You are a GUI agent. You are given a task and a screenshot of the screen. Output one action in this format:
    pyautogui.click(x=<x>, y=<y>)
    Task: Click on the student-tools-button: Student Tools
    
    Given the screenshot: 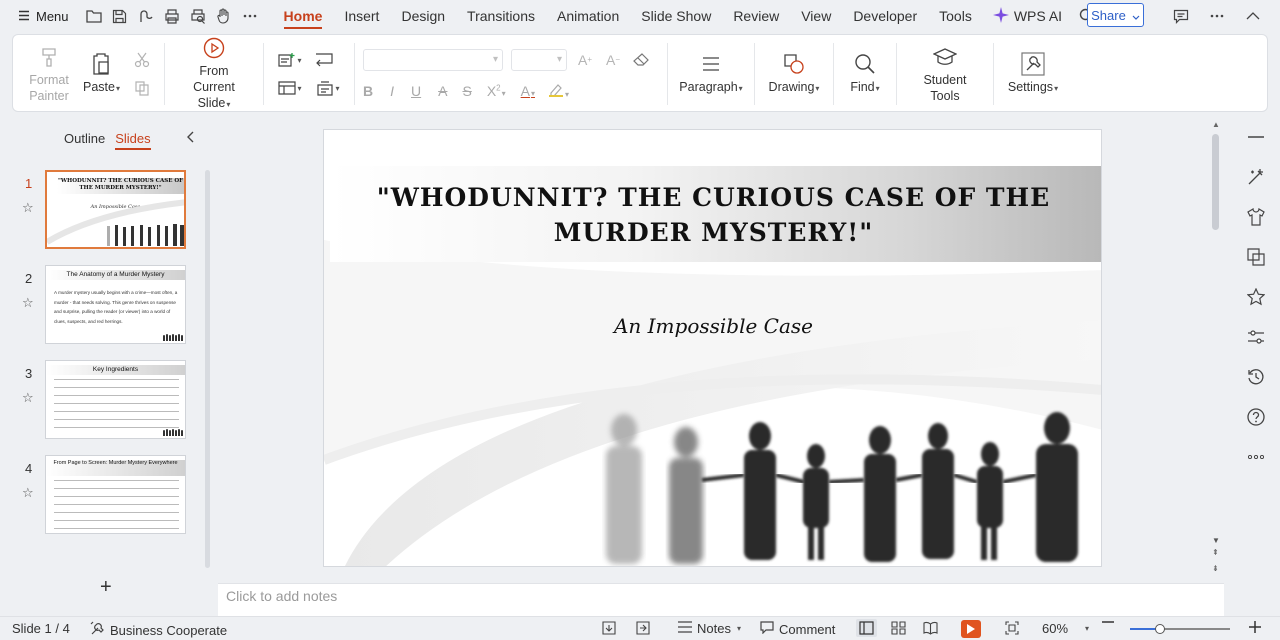 What is the action you would take?
    pyautogui.click(x=945, y=74)
    